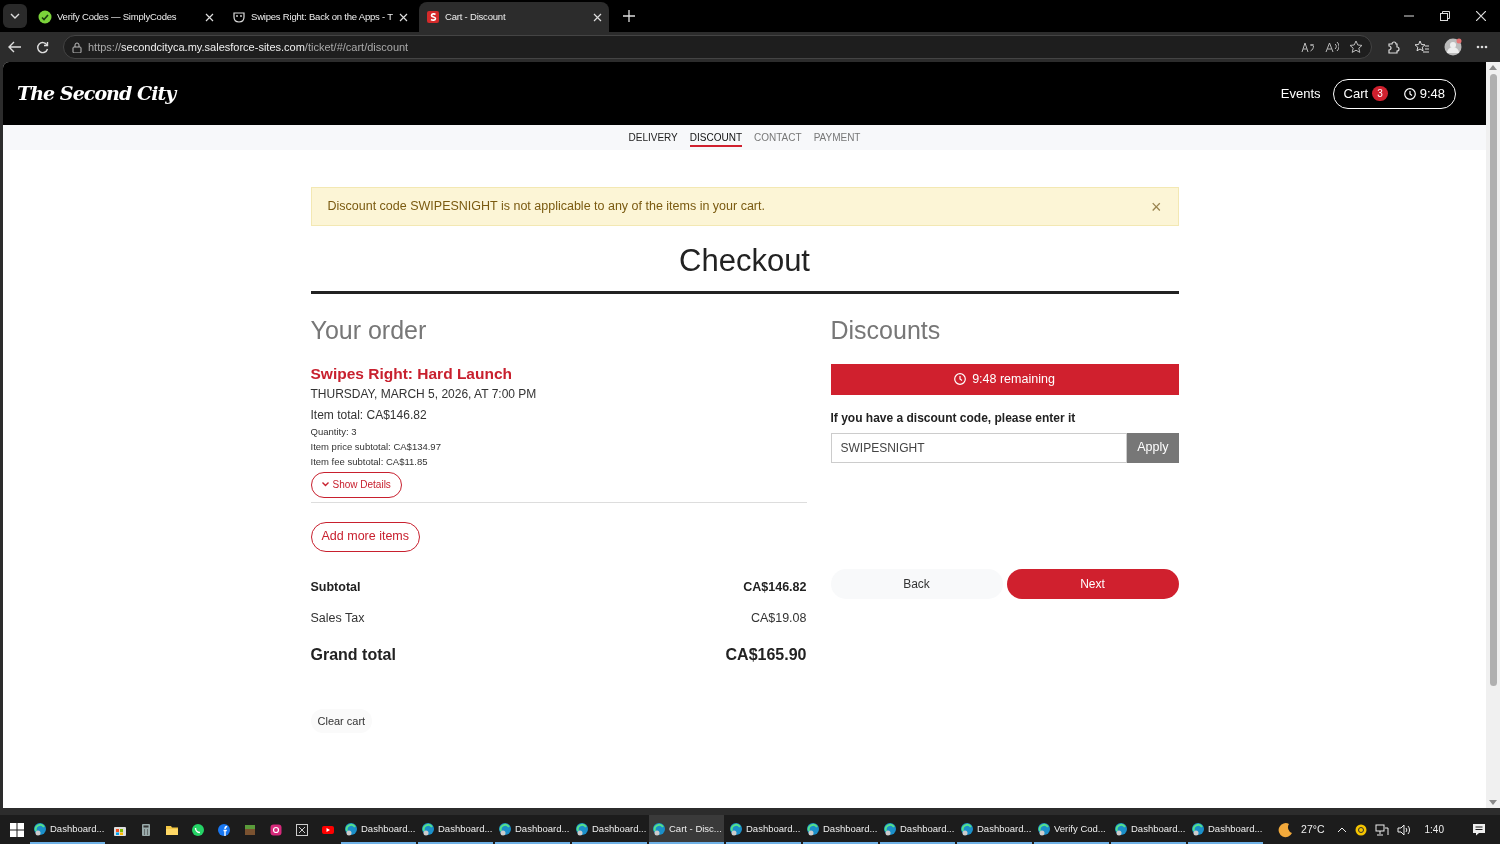  Describe the element at coordinates (337, 618) in the screenshot. I see `total-label: Sales Tax` at that location.